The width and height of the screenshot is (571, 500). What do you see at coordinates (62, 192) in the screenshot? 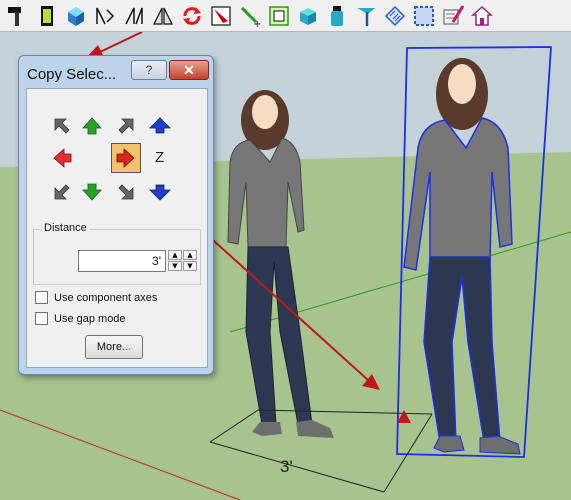
I see `arrow-down-left-icon` at bounding box center [62, 192].